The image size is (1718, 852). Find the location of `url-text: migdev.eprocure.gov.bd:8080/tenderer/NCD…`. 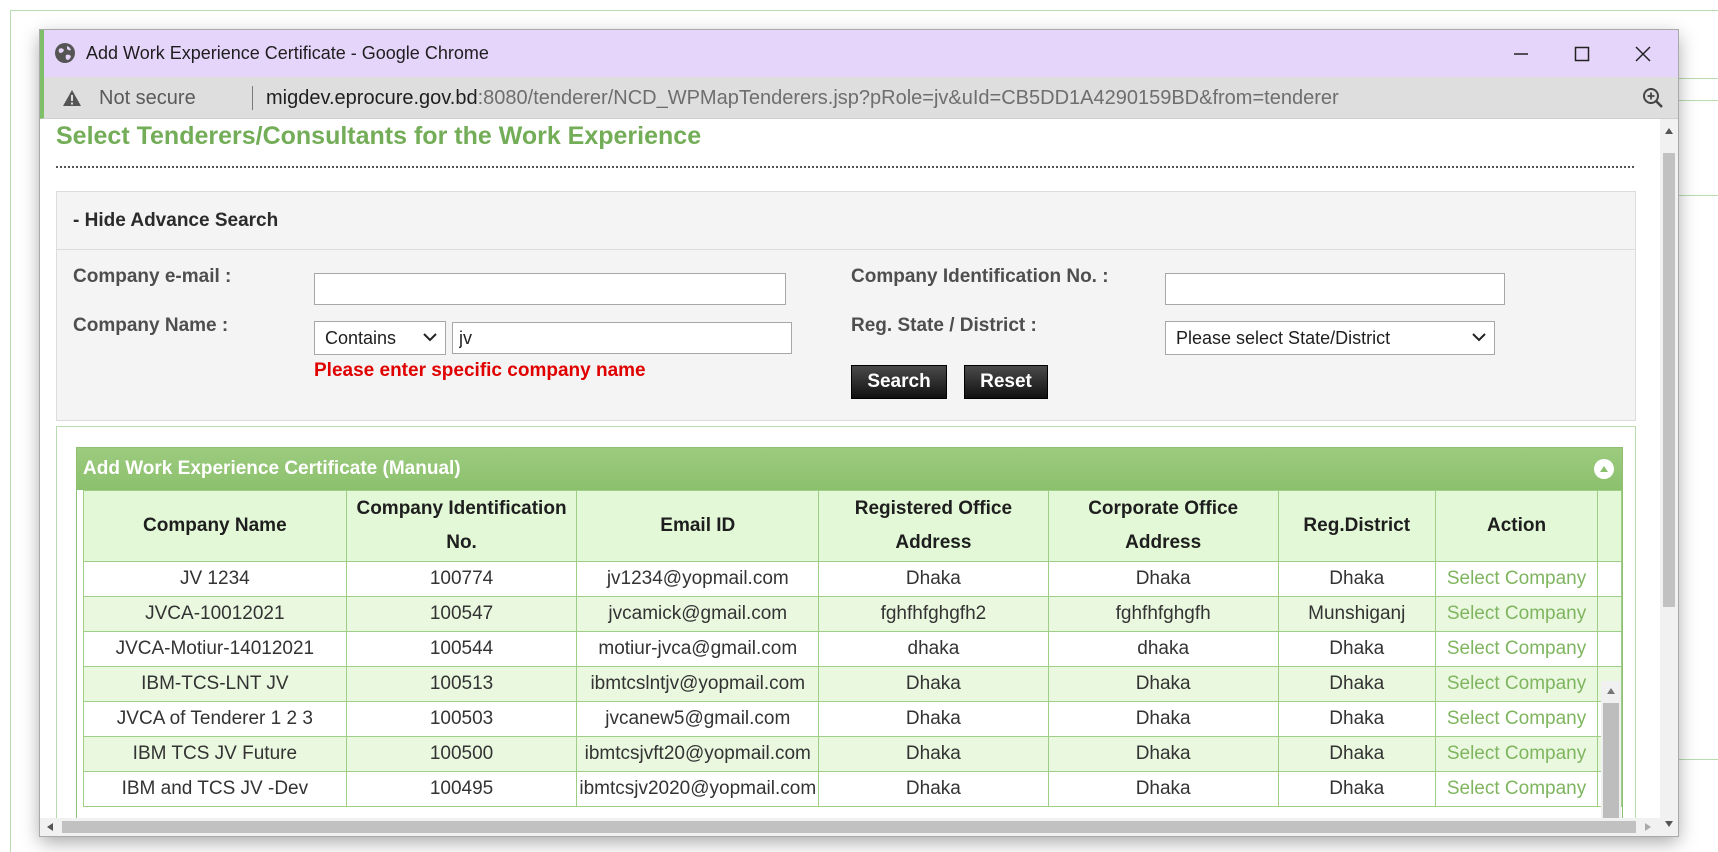

url-text: migdev.eprocure.gov.bd:8080/tenderer/NCD… is located at coordinates (802, 98).